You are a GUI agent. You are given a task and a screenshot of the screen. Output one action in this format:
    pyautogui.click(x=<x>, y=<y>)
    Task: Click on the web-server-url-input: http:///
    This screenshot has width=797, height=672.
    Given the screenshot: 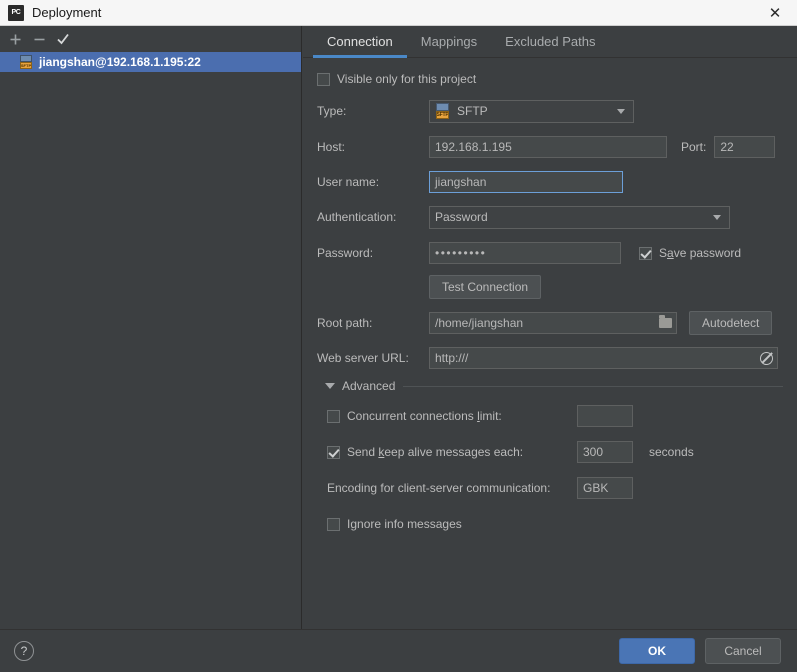 What is the action you would take?
    pyautogui.click(x=603, y=358)
    